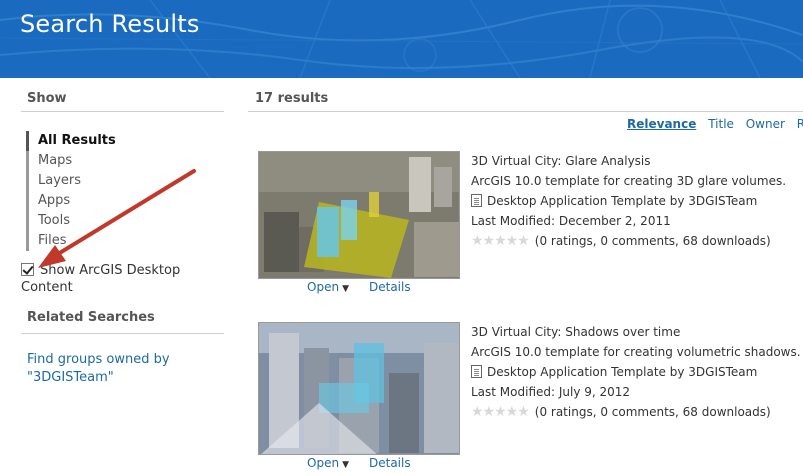 This screenshot has width=803, height=476. I want to click on show-heading: Show, so click(122, 95).